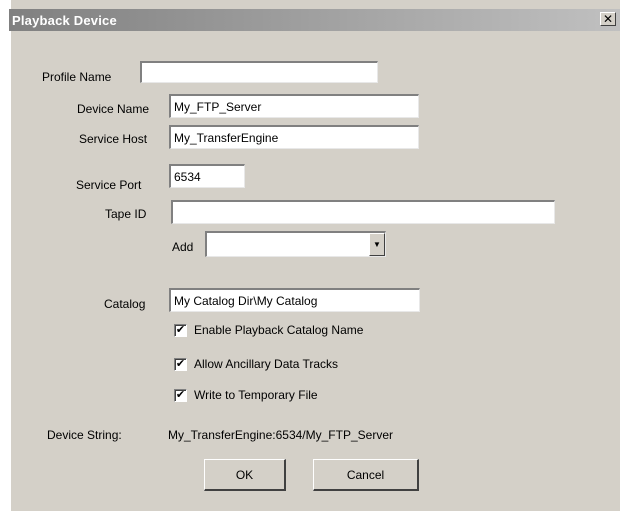  I want to click on checkbox-label: Allow Ancillary Data Tracks, so click(266, 364).